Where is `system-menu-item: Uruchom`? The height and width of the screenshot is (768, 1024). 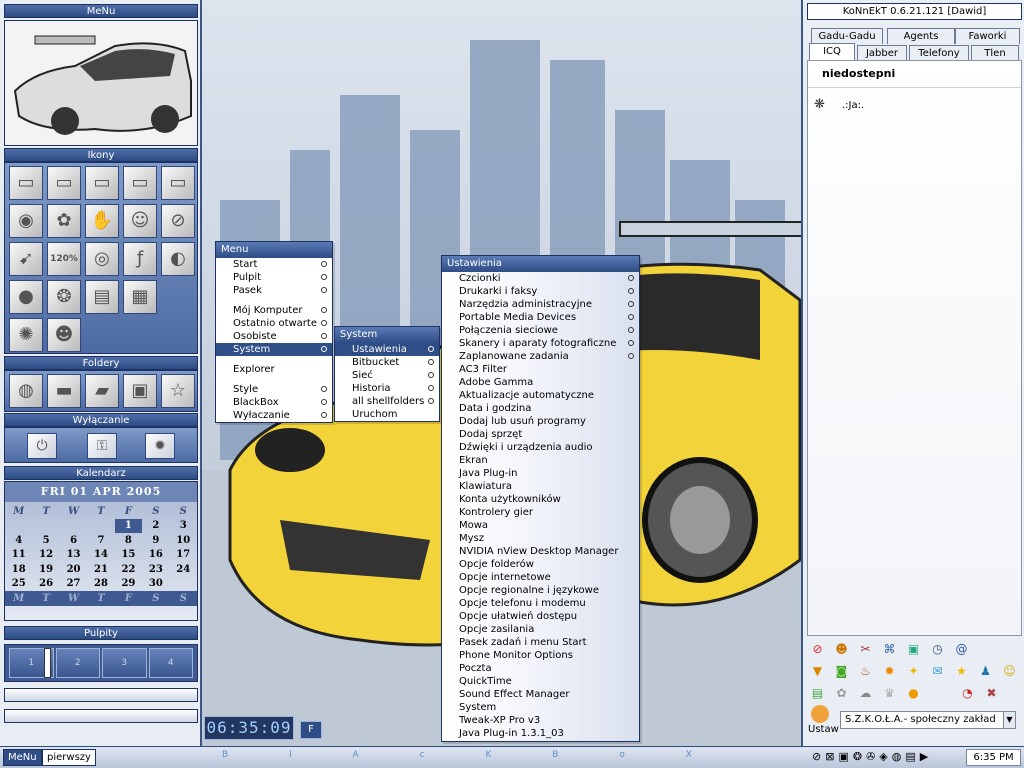 system-menu-item: Uruchom is located at coordinates (387, 414).